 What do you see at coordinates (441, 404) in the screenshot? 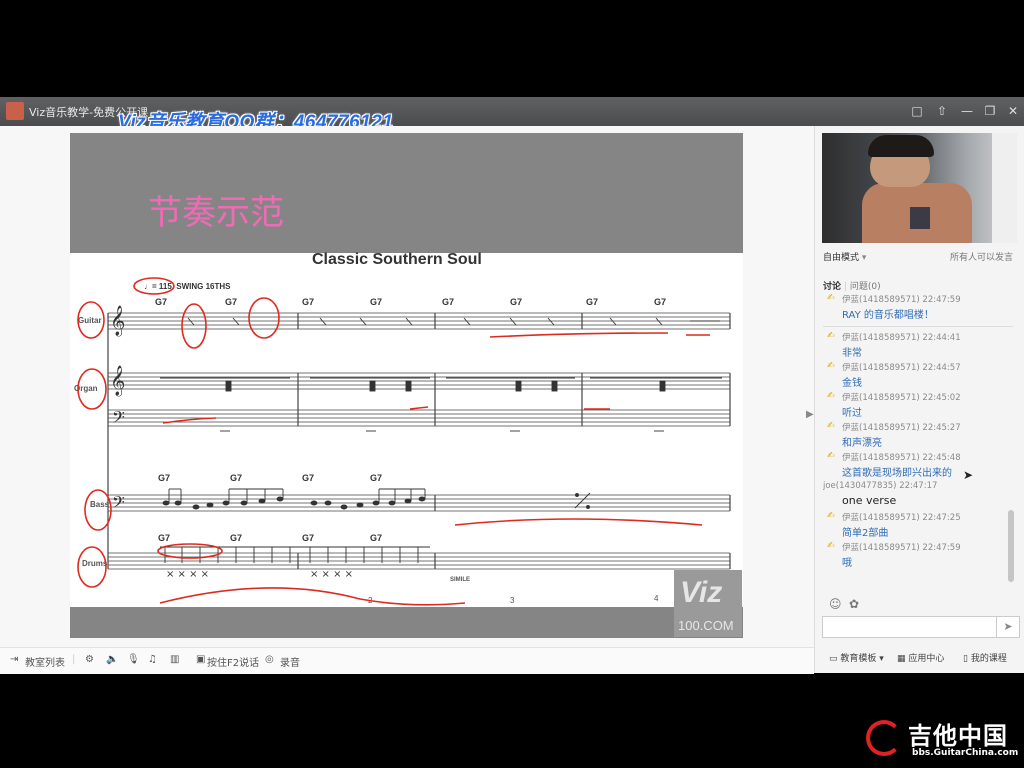
I see `organ-notes` at bounding box center [441, 404].